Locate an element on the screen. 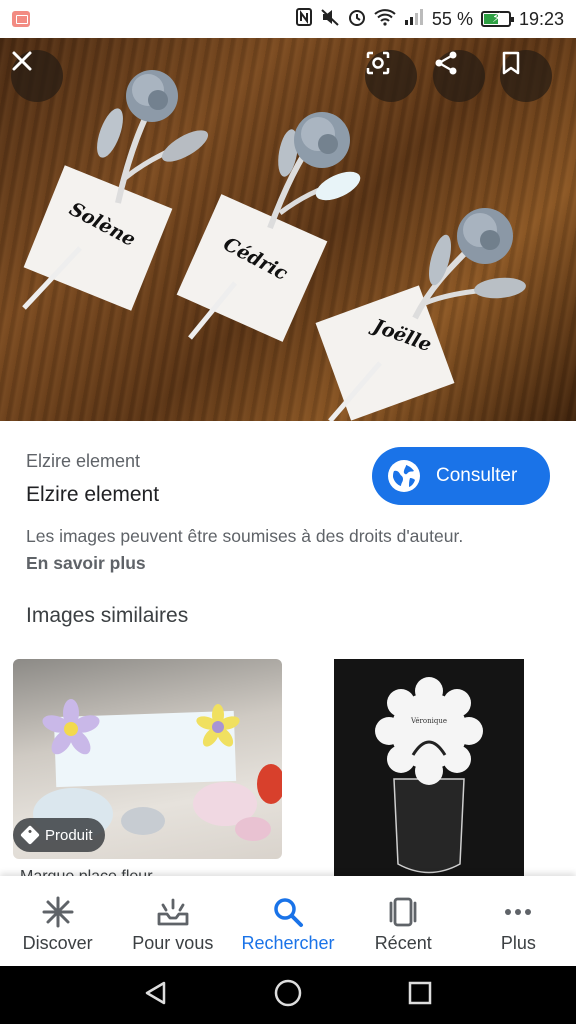 The width and height of the screenshot is (576, 1024). more-icon is located at coordinates (518, 912).